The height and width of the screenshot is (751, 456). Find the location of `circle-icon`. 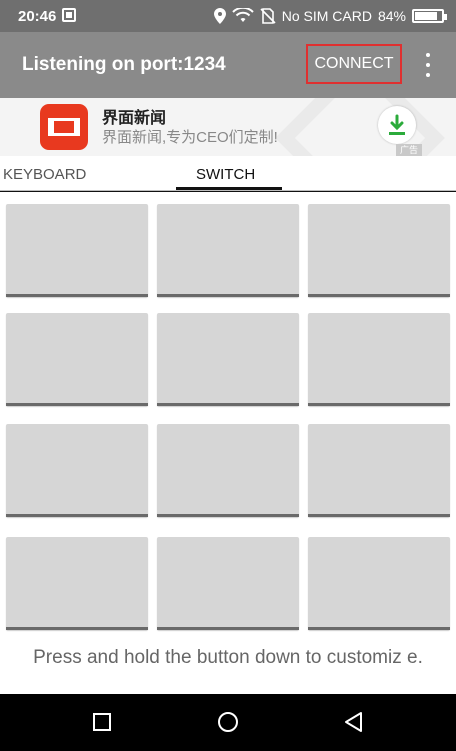

circle-icon is located at coordinates (228, 722).